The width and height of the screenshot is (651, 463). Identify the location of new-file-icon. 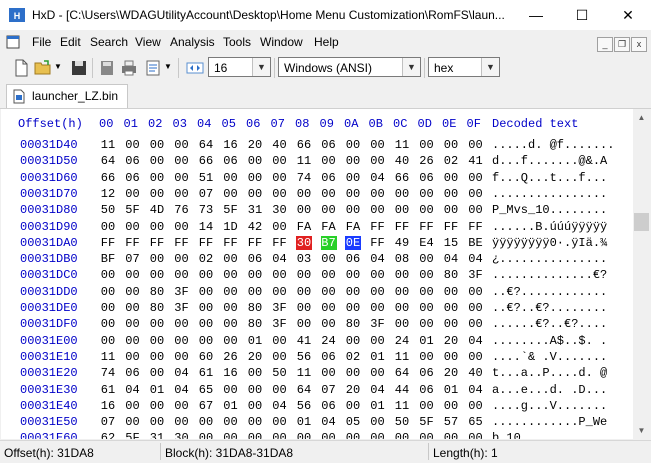
(21, 68).